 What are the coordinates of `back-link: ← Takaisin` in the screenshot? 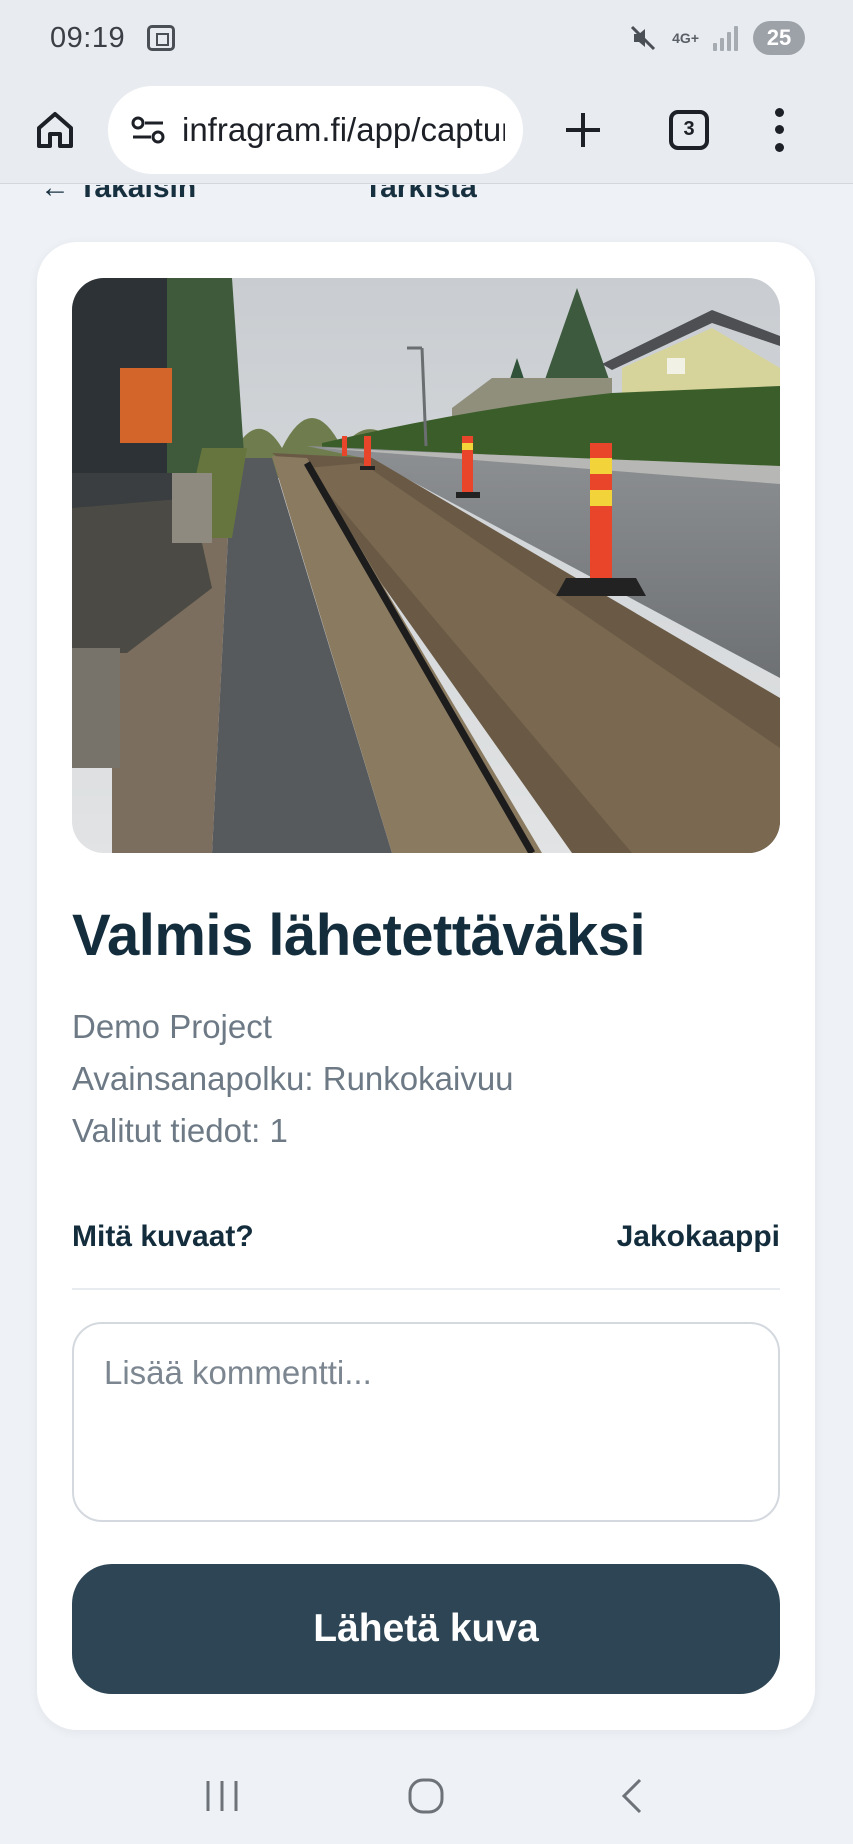 It's located at (118, 195).